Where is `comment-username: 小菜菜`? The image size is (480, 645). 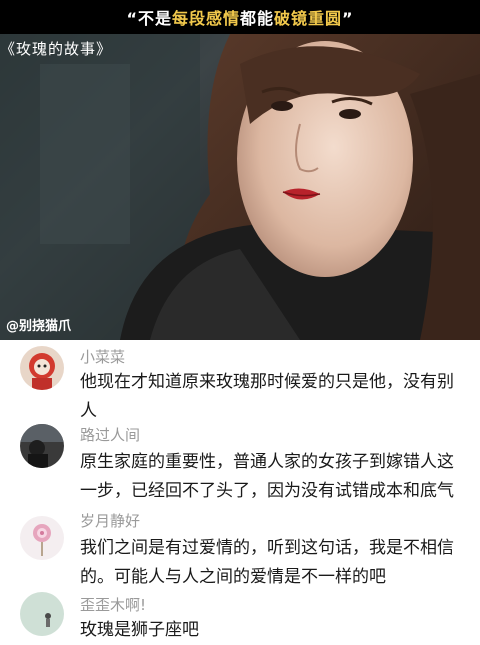
comment-username: 小菜菜 is located at coordinates (102, 356).